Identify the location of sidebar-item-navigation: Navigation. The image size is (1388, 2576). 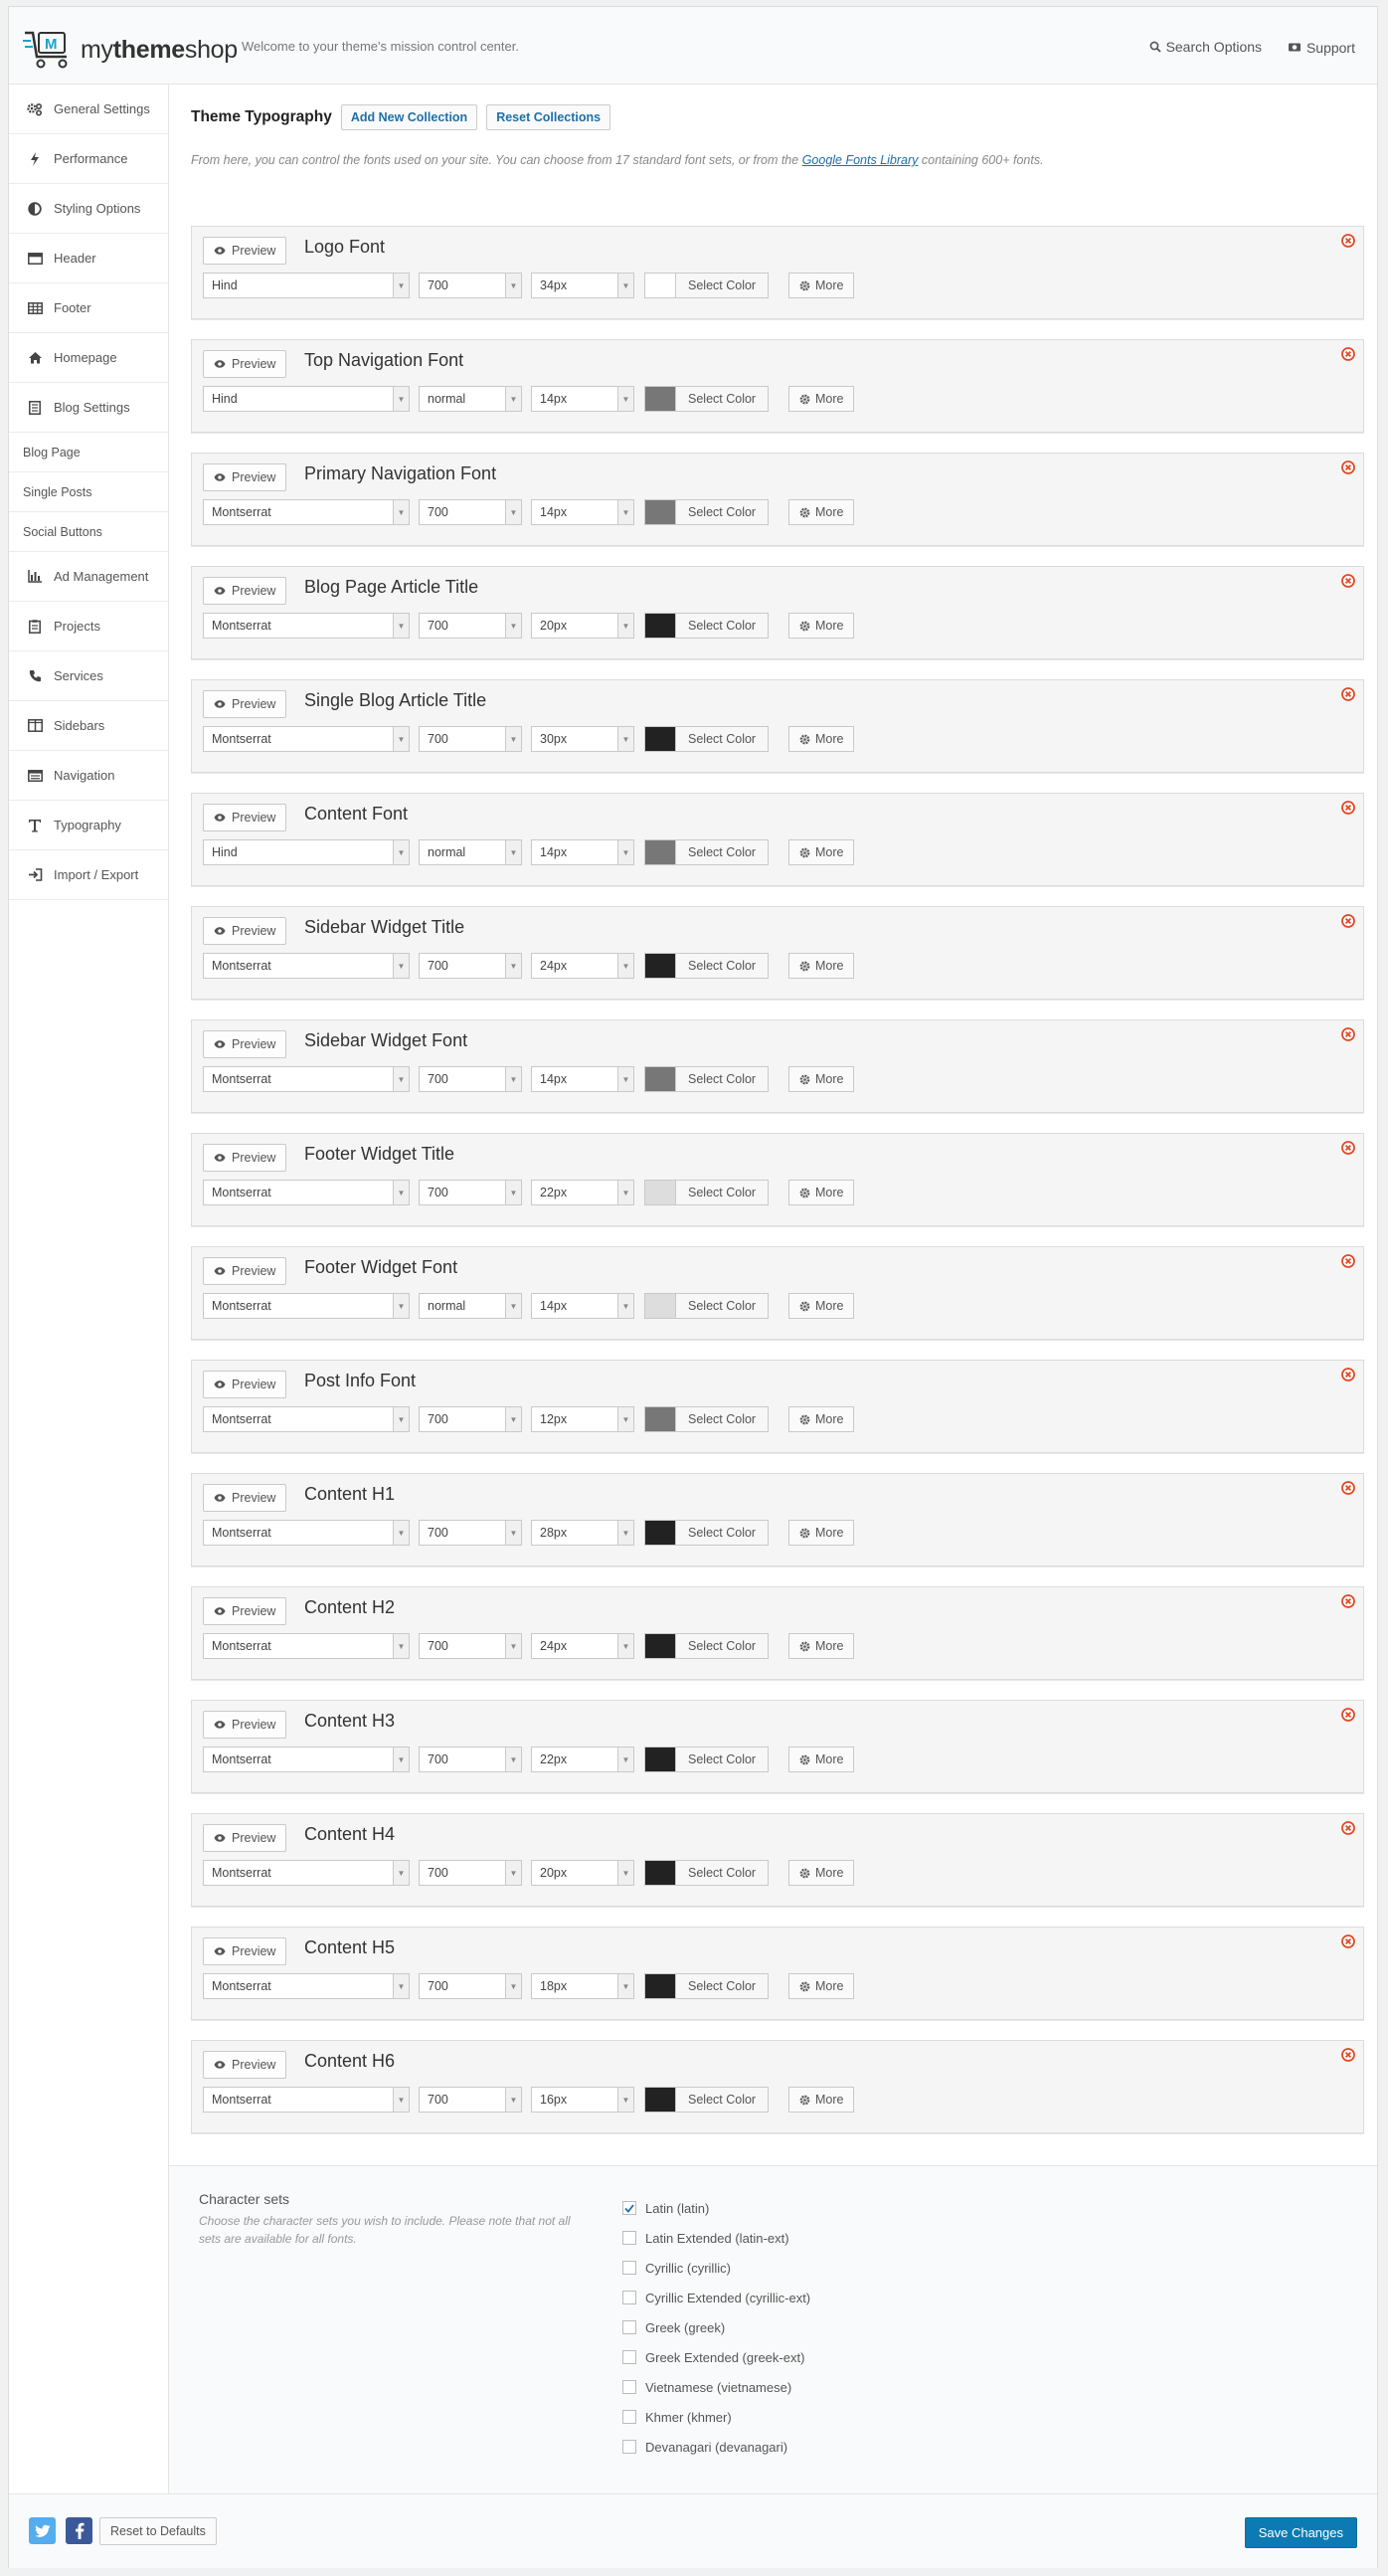
(88, 776).